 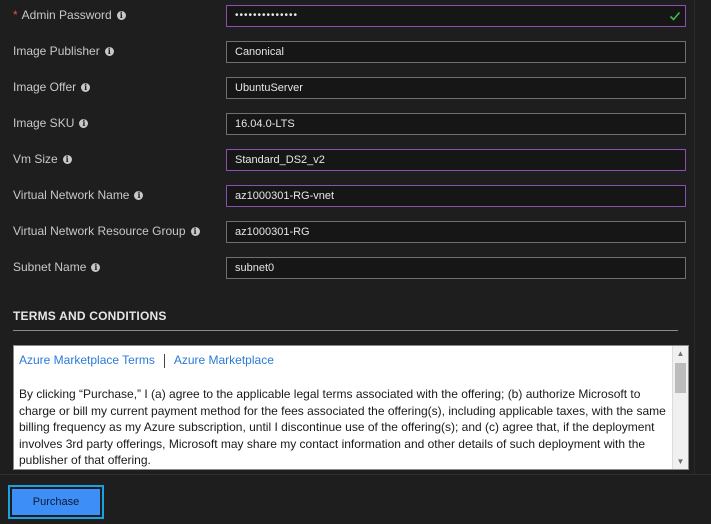 I want to click on virtual-network-resource-group-input: az1000301-RG, so click(x=456, y=232).